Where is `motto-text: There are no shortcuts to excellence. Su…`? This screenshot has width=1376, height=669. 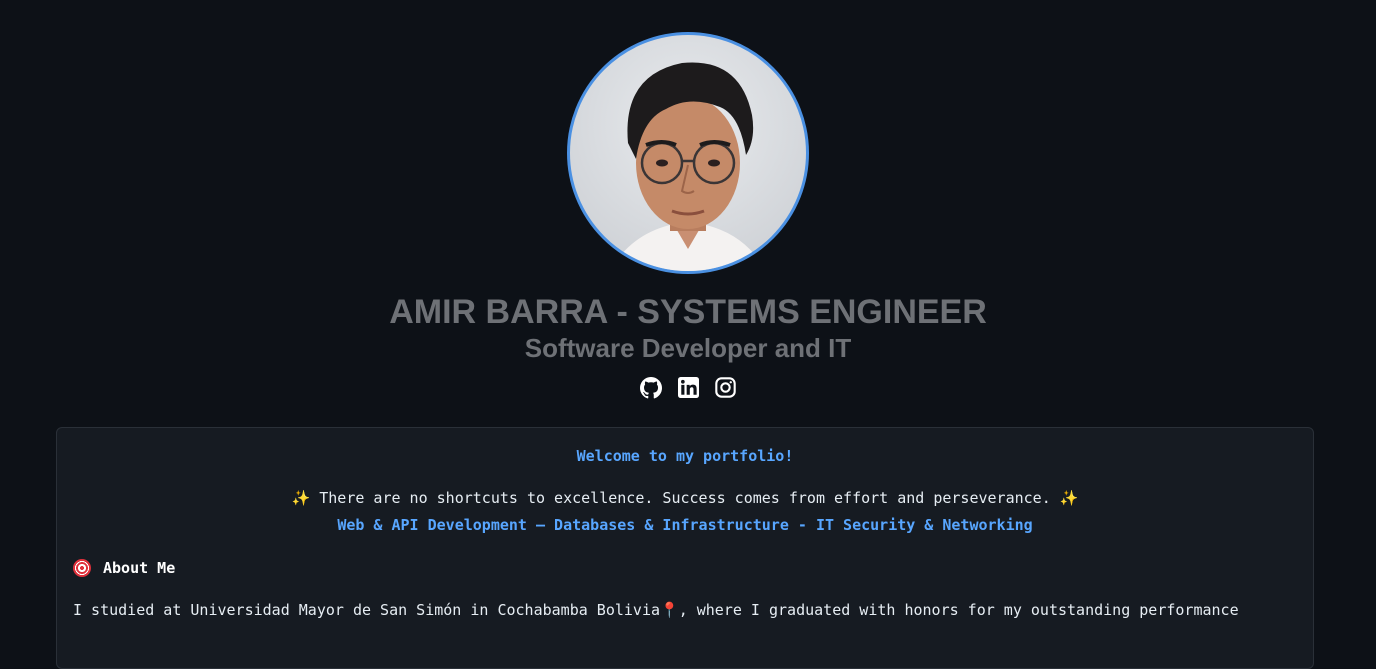
motto-text: There are no shortcuts to excellence. Su… is located at coordinates (685, 498).